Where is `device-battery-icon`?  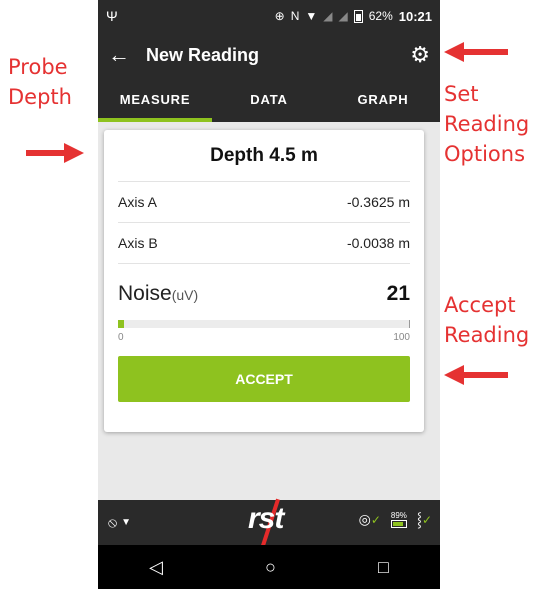 device-battery-icon is located at coordinates (398, 524).